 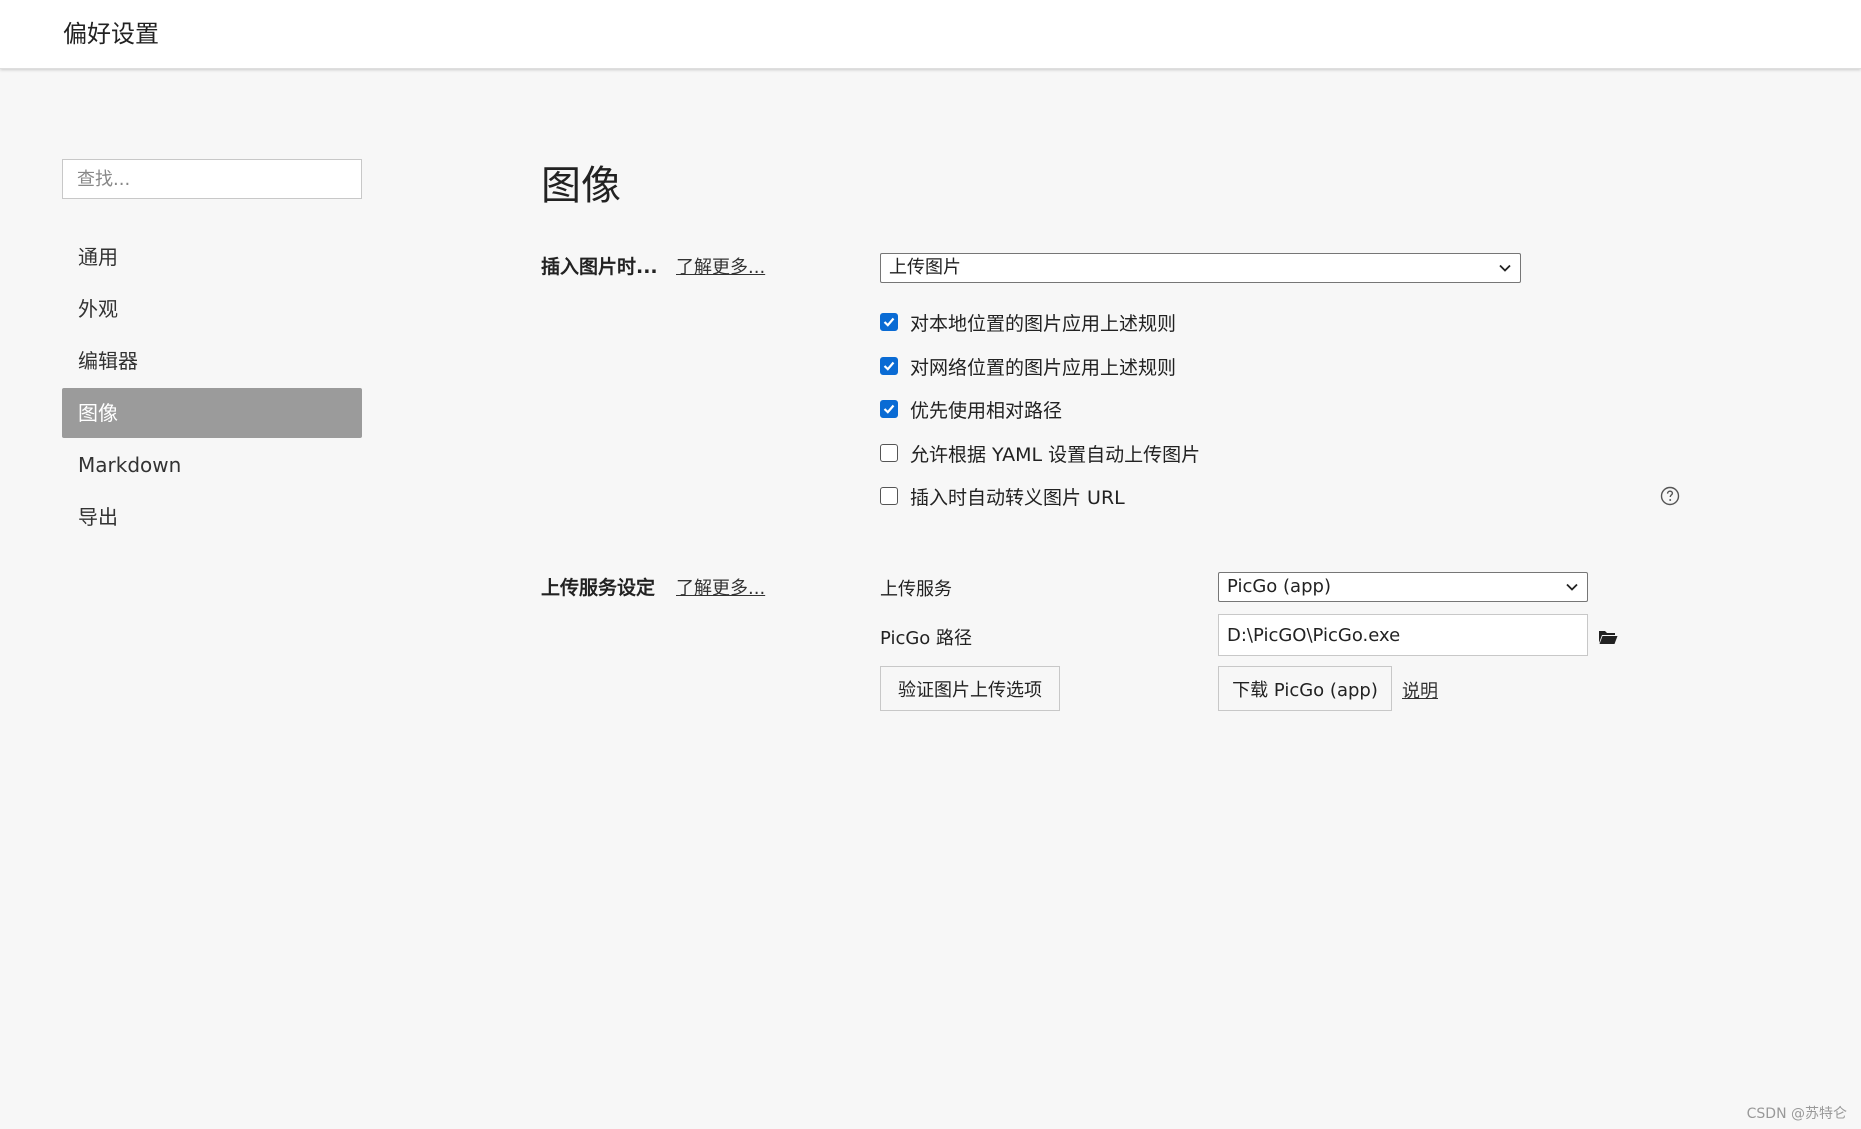 I want to click on search-input, so click(x=212, y=179).